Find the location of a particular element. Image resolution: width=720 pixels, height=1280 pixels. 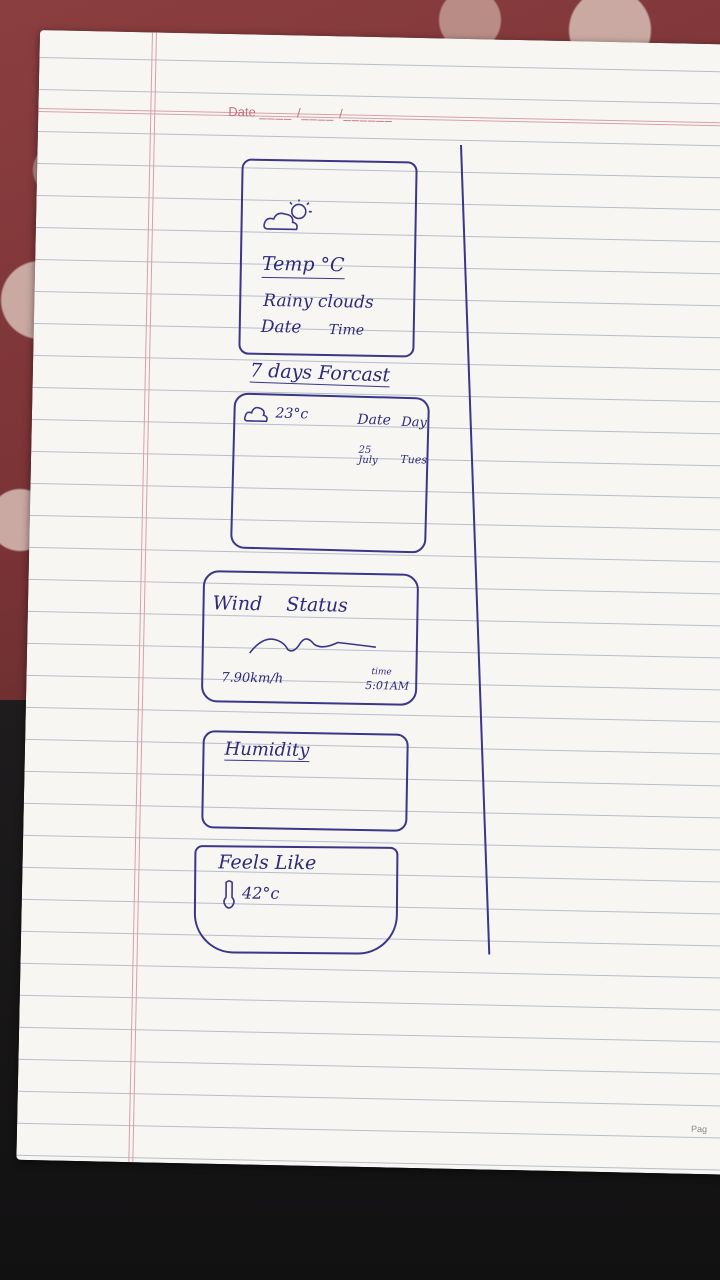

wind-status-card: Wind Status 7.90km/h time 5:01AM is located at coordinates (310, 638).